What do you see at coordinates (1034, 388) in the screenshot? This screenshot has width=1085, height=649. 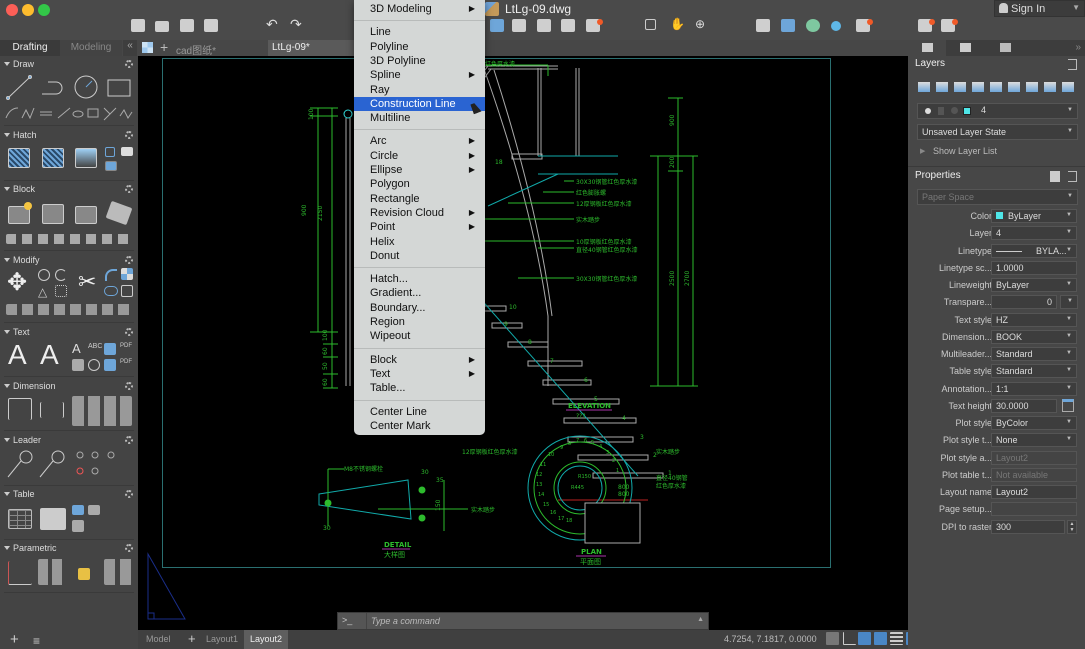 I see `property-annotation-field: 1:1 ▼` at bounding box center [1034, 388].